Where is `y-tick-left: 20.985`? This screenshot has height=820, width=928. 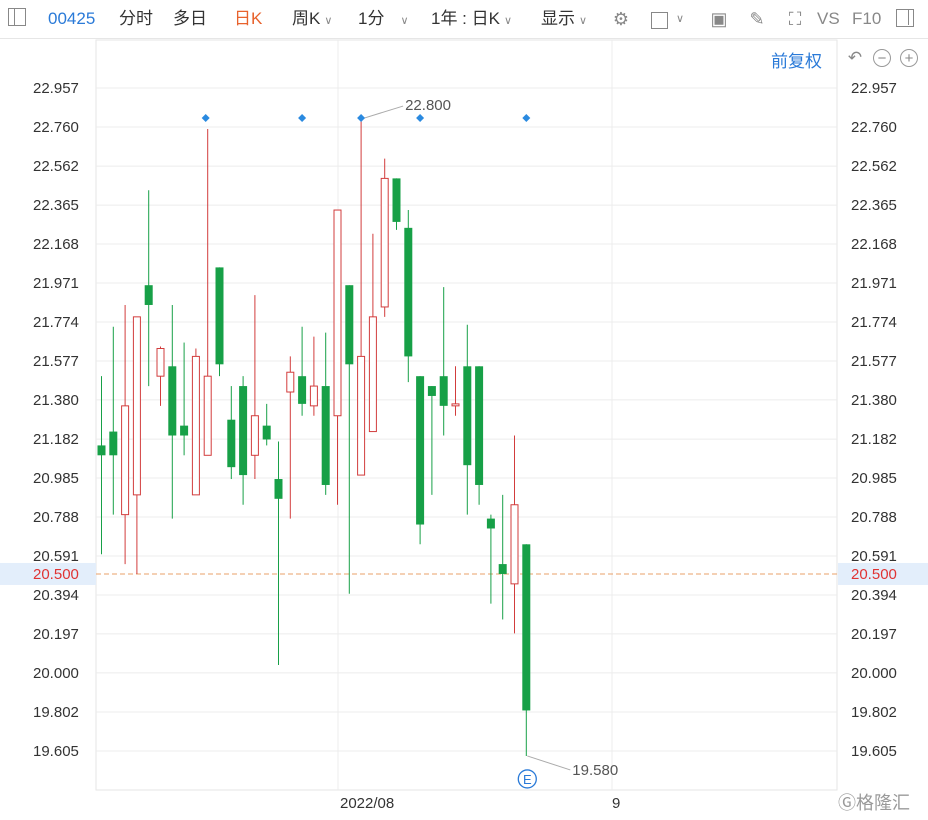
y-tick-left: 20.985 is located at coordinates (56, 478).